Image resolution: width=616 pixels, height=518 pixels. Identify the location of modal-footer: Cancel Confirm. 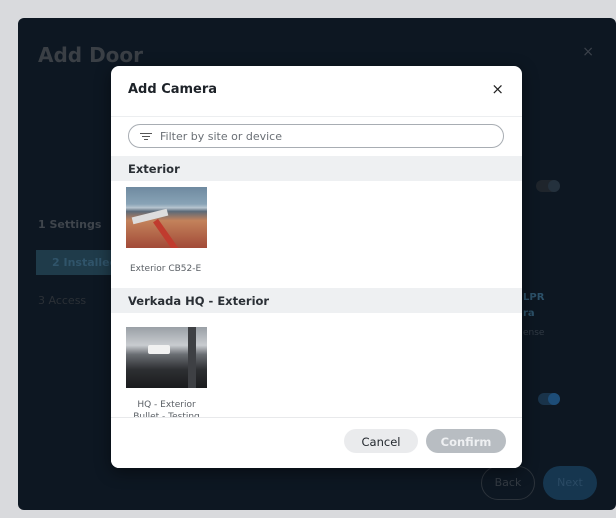
(316, 442).